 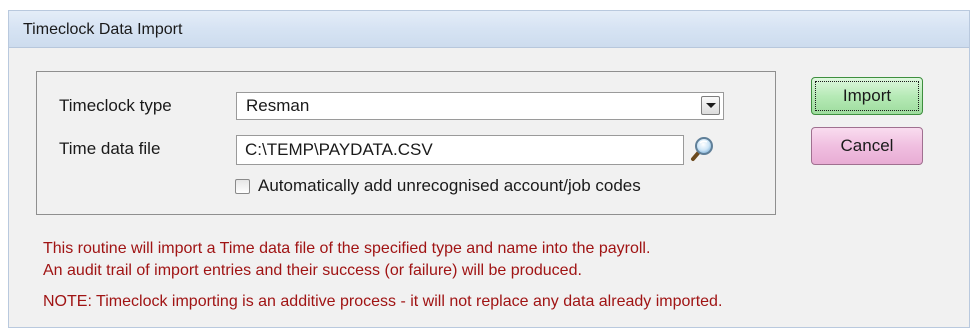 I want to click on dropdown-button, so click(x=710, y=105).